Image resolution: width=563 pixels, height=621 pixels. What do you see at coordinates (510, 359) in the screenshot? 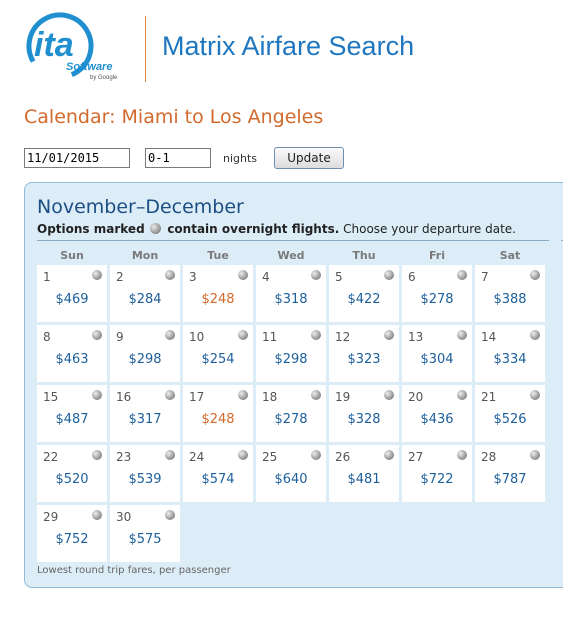
I see `fare-price-link: $334` at bounding box center [510, 359].